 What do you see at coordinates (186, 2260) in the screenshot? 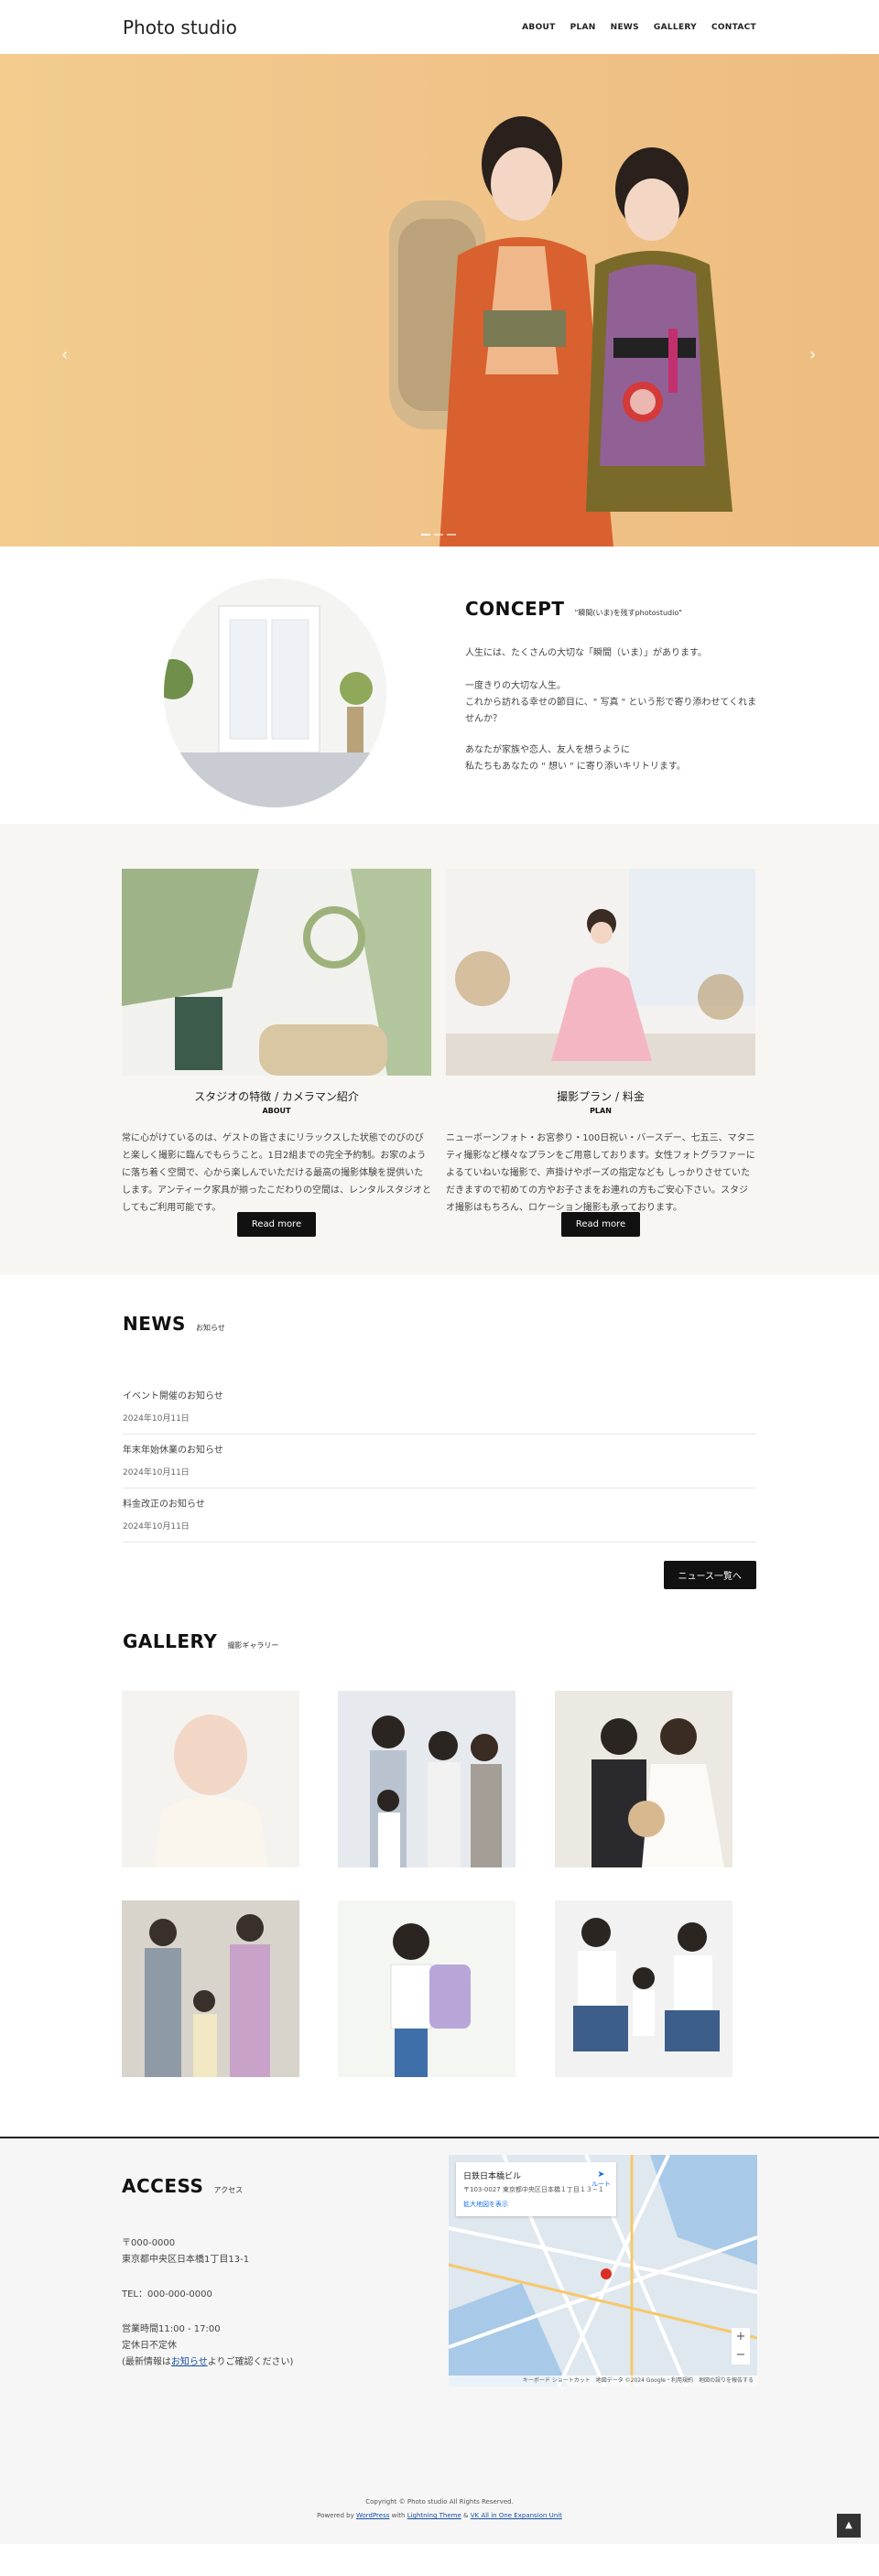
I see `access-address: 東京都中央区日本橋1丁目13-1` at bounding box center [186, 2260].